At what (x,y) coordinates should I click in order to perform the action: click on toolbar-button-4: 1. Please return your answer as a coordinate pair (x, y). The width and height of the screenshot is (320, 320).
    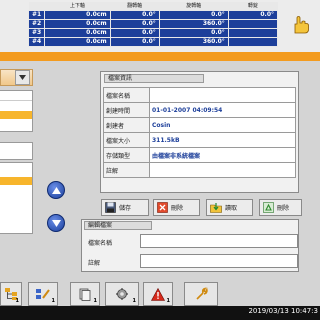
    Looking at the image, I should click on (122, 294).